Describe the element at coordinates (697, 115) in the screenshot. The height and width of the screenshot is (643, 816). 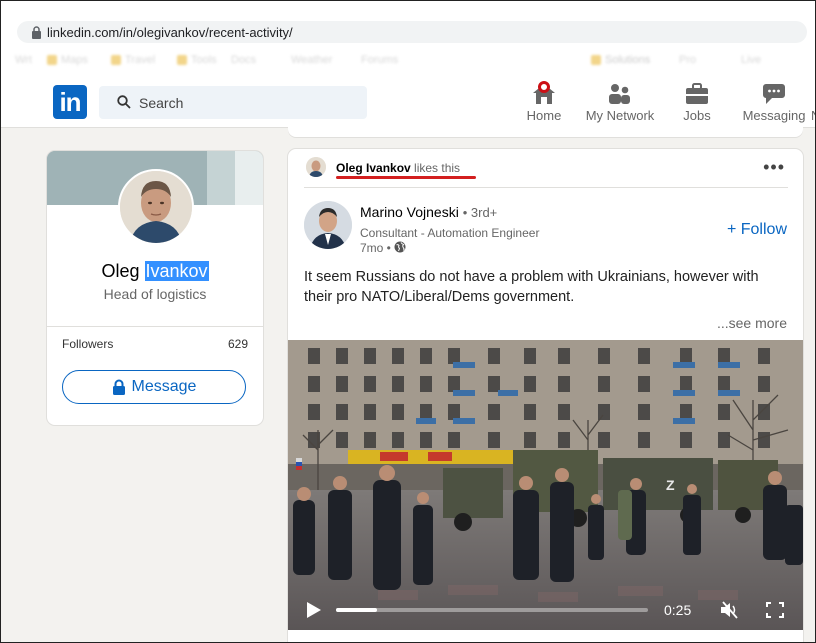
I see `nav-label: Jobs` at that location.